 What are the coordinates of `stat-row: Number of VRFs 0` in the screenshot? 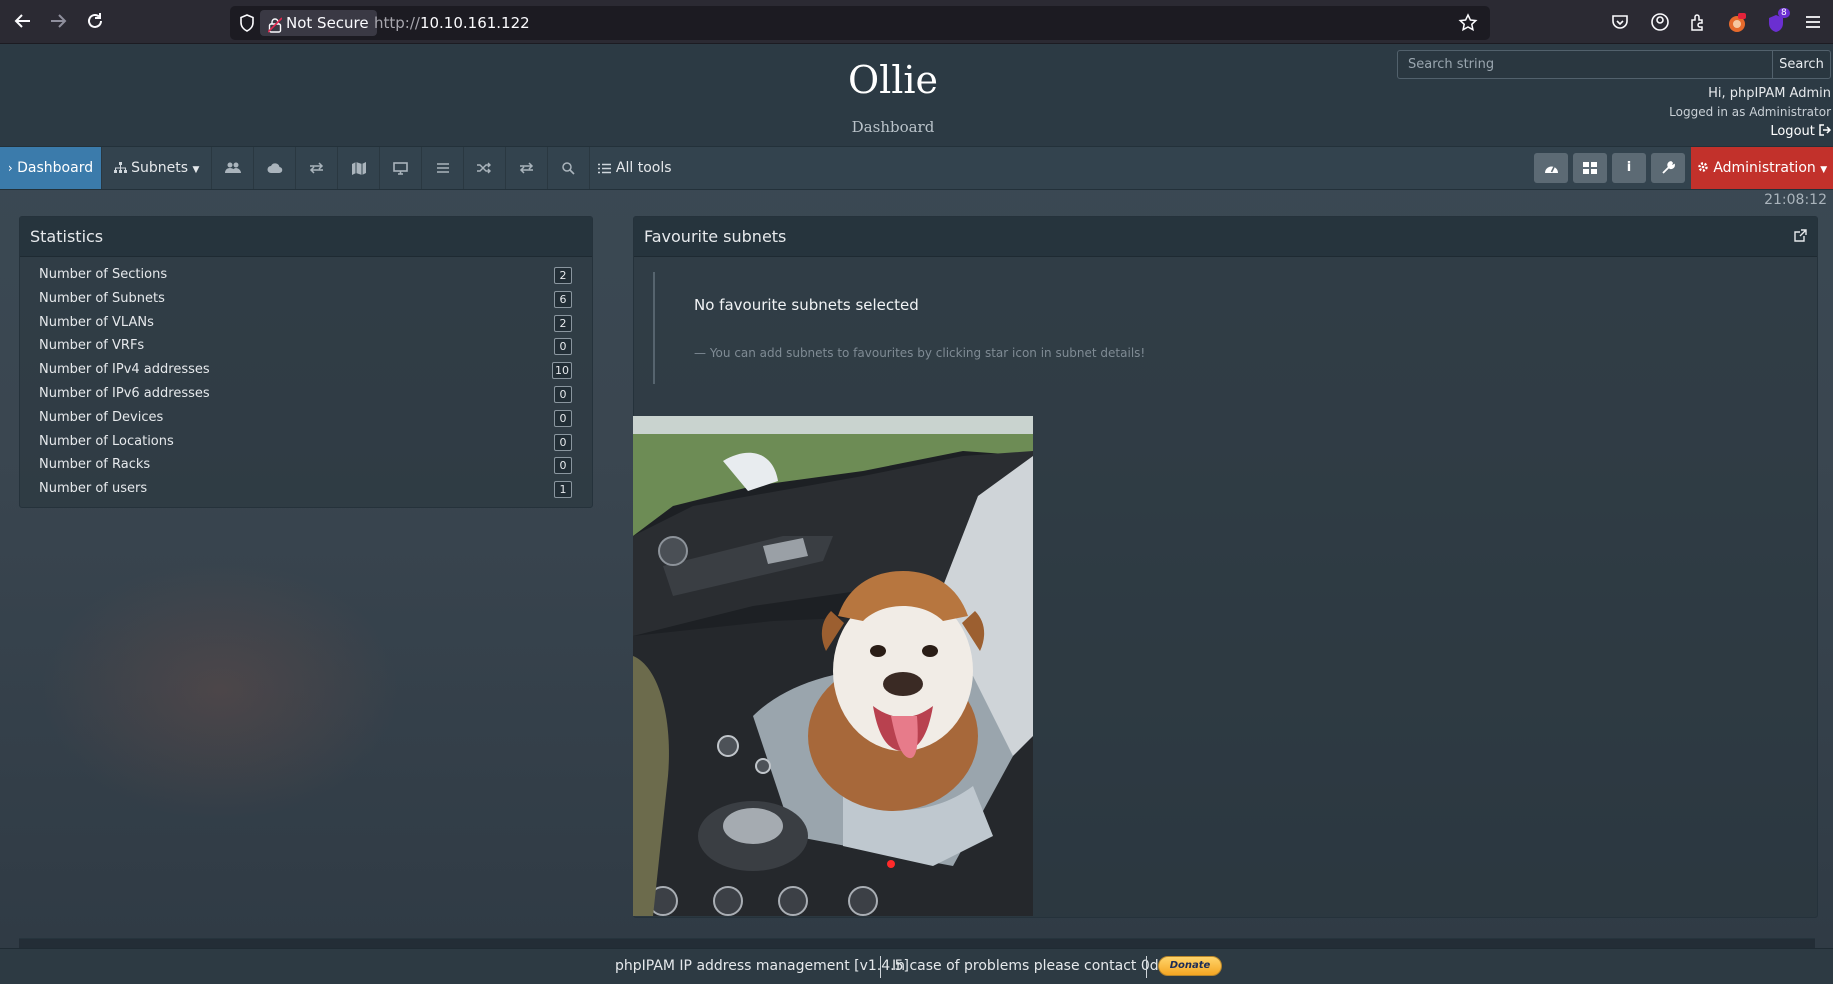 It's located at (306, 347).